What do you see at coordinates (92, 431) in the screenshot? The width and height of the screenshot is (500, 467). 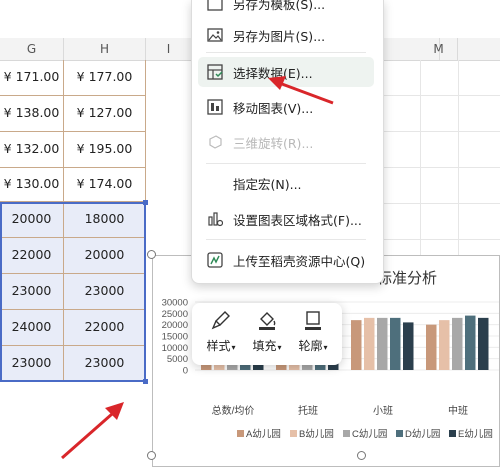 I see `red-arrow-range` at bounding box center [92, 431].